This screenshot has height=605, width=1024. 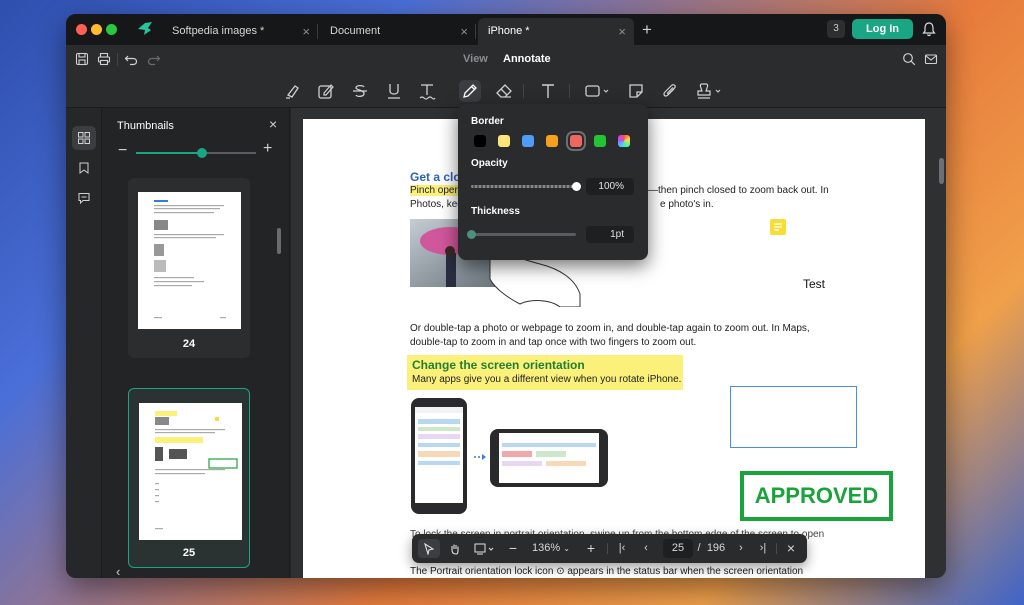 What do you see at coordinates (814, 284) in the screenshot?
I see `text-annotation: Test` at bounding box center [814, 284].